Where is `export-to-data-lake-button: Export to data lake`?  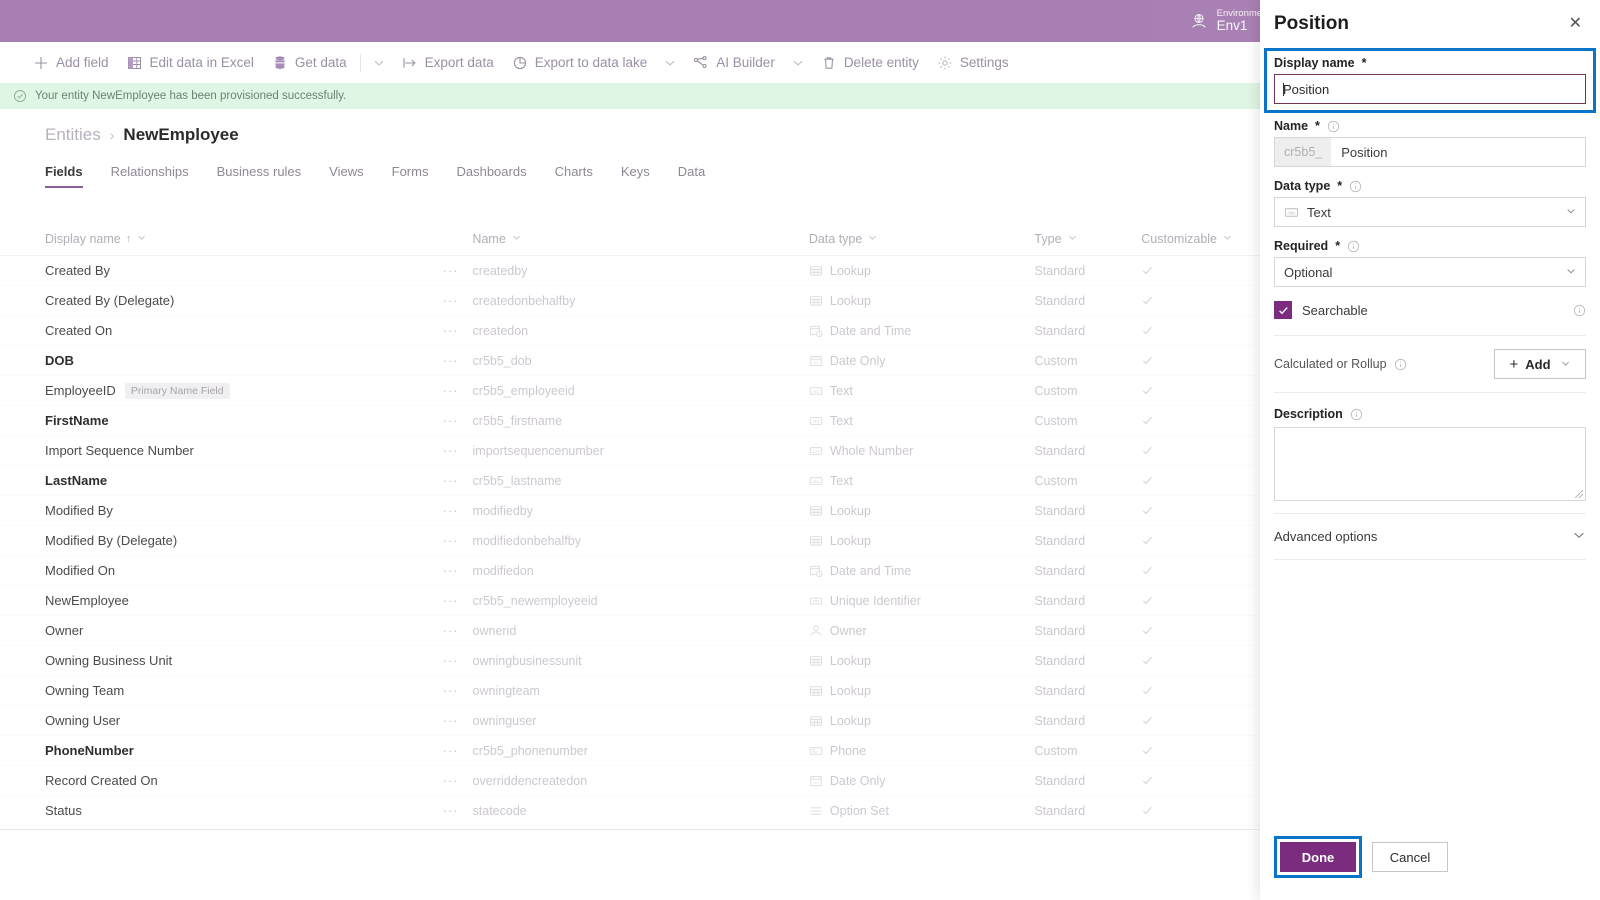
export-to-data-lake-button: Export to data lake is located at coordinates (580, 63).